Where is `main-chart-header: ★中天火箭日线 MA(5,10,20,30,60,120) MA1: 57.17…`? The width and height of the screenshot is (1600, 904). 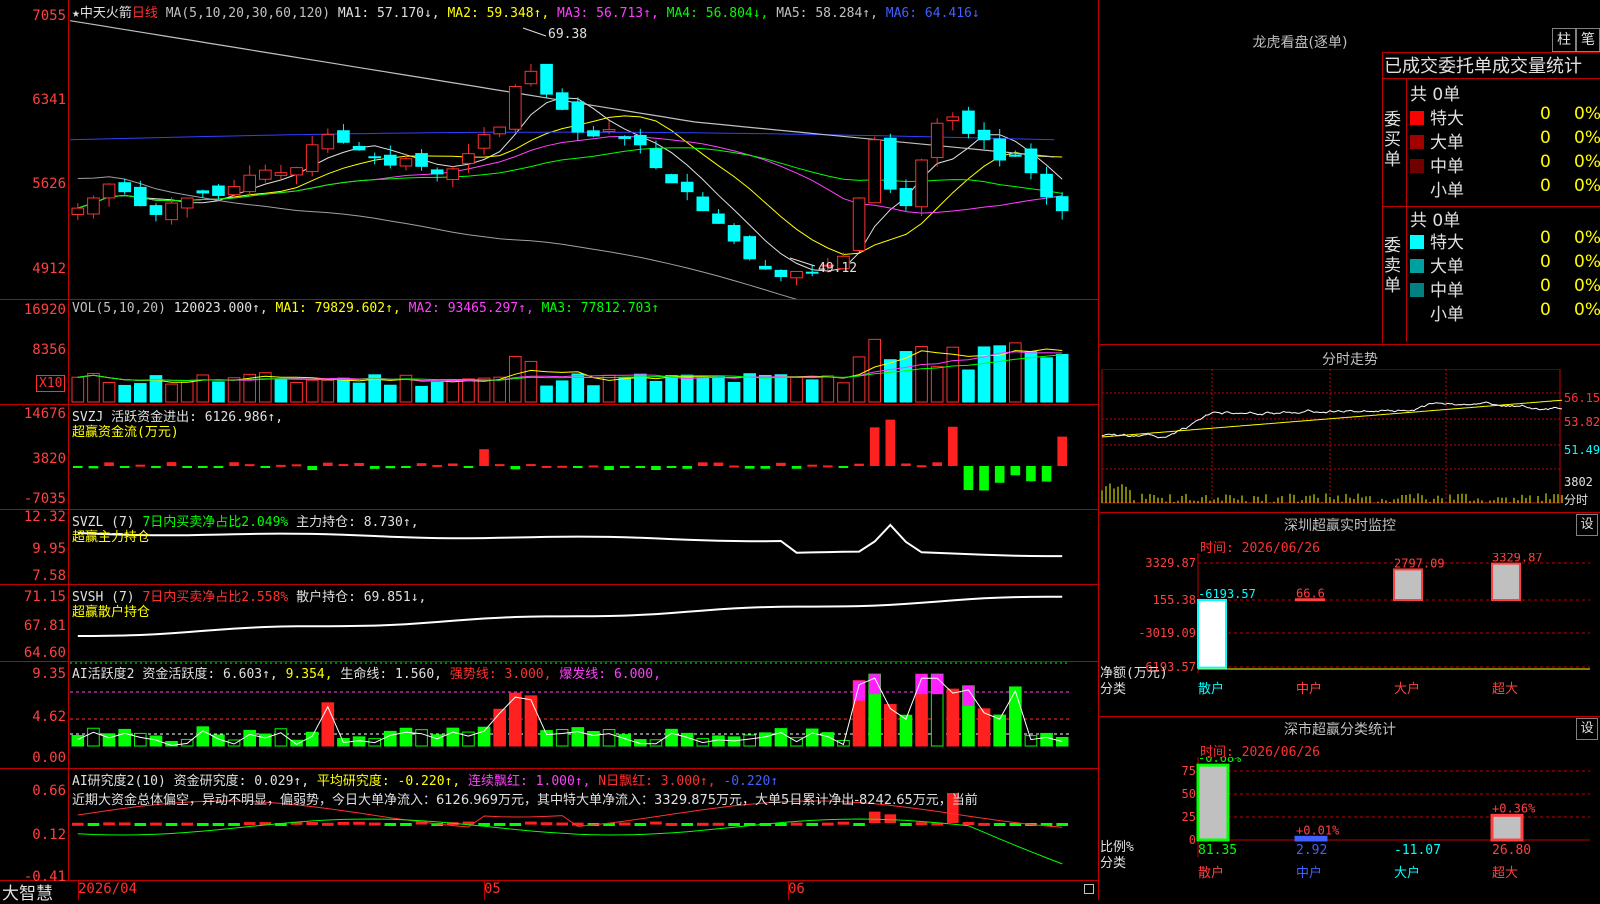 main-chart-header: ★中天火箭日线 MA(5,10,20,30,60,120) MA1: 57.17… is located at coordinates (526, 13).